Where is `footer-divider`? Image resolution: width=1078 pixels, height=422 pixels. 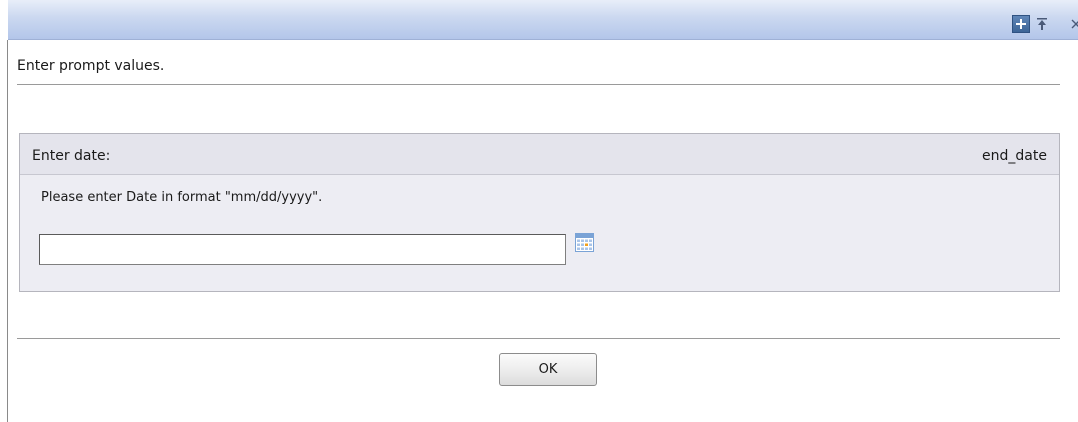
footer-divider is located at coordinates (538, 338).